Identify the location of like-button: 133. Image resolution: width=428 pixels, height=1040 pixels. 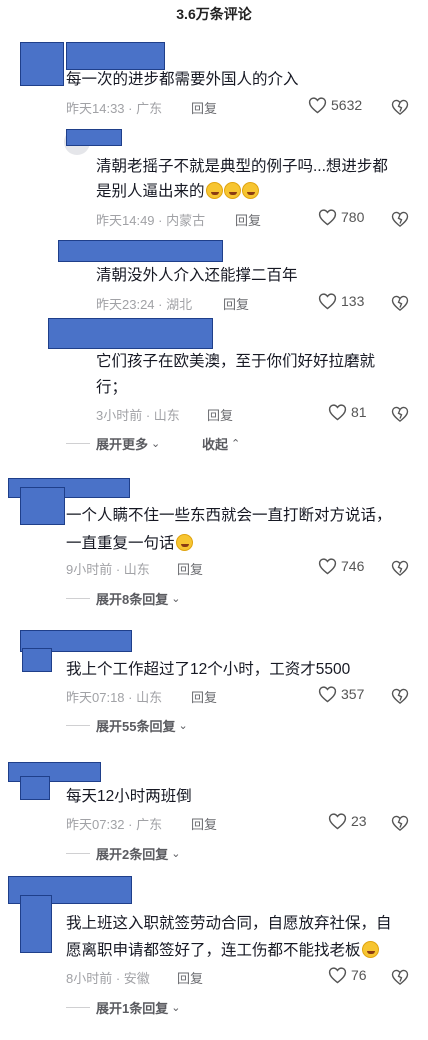
(341, 301).